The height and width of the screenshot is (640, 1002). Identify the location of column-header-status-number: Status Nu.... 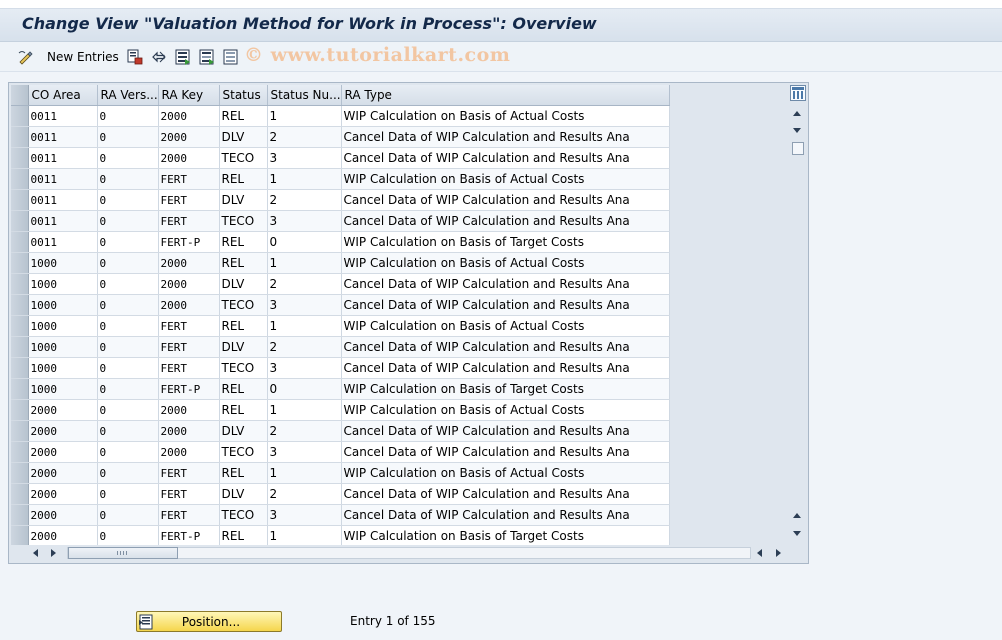
(304, 95).